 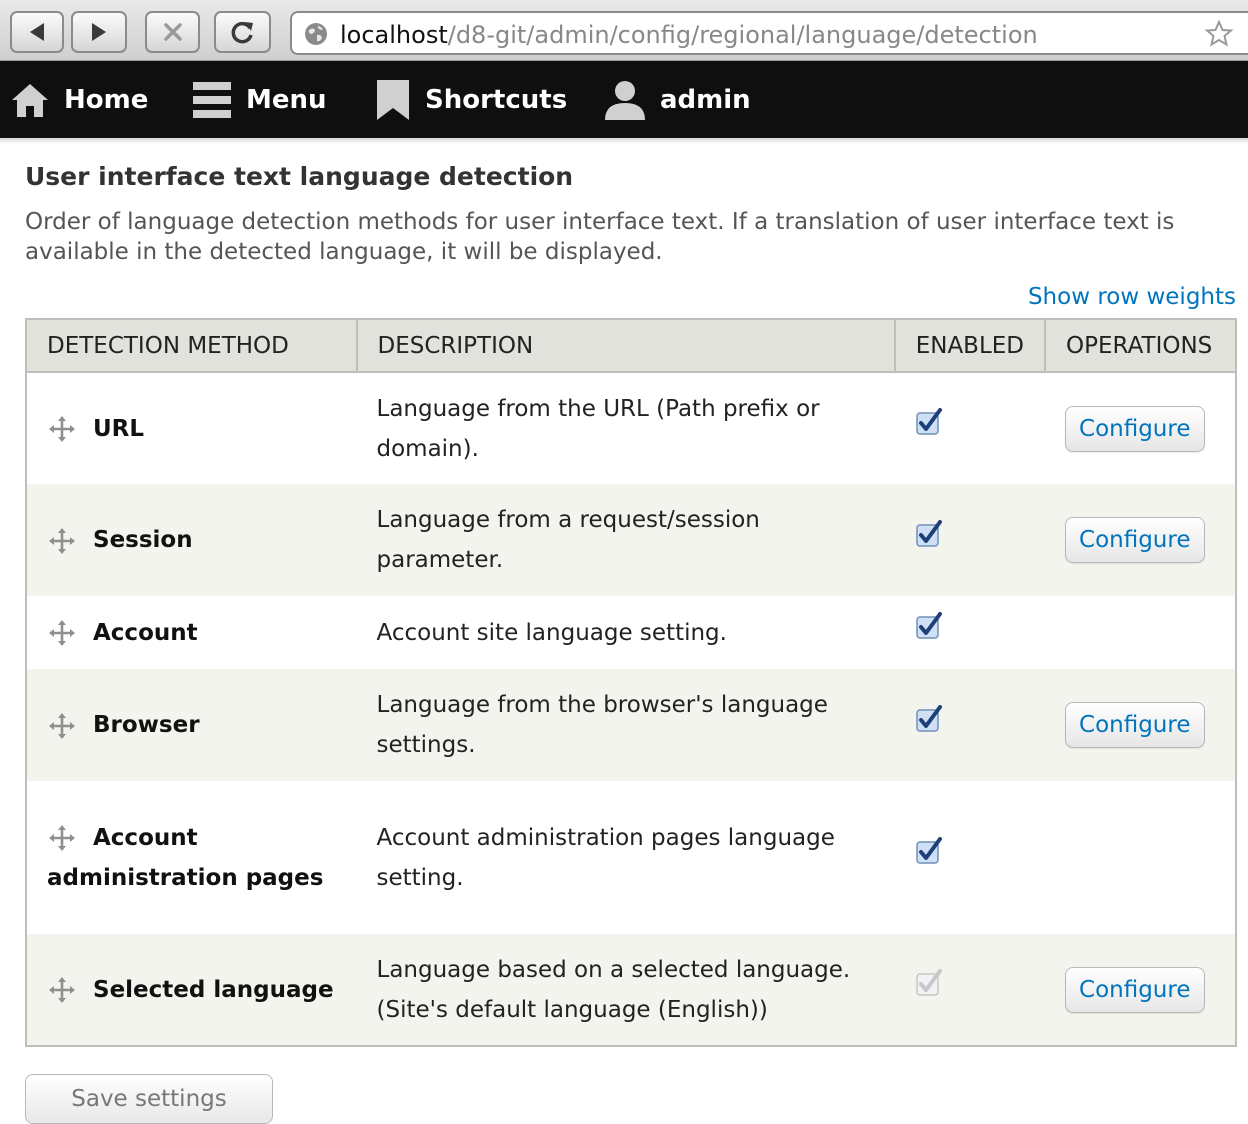 What do you see at coordinates (1219, 34) in the screenshot?
I see `bookmark-star-icon` at bounding box center [1219, 34].